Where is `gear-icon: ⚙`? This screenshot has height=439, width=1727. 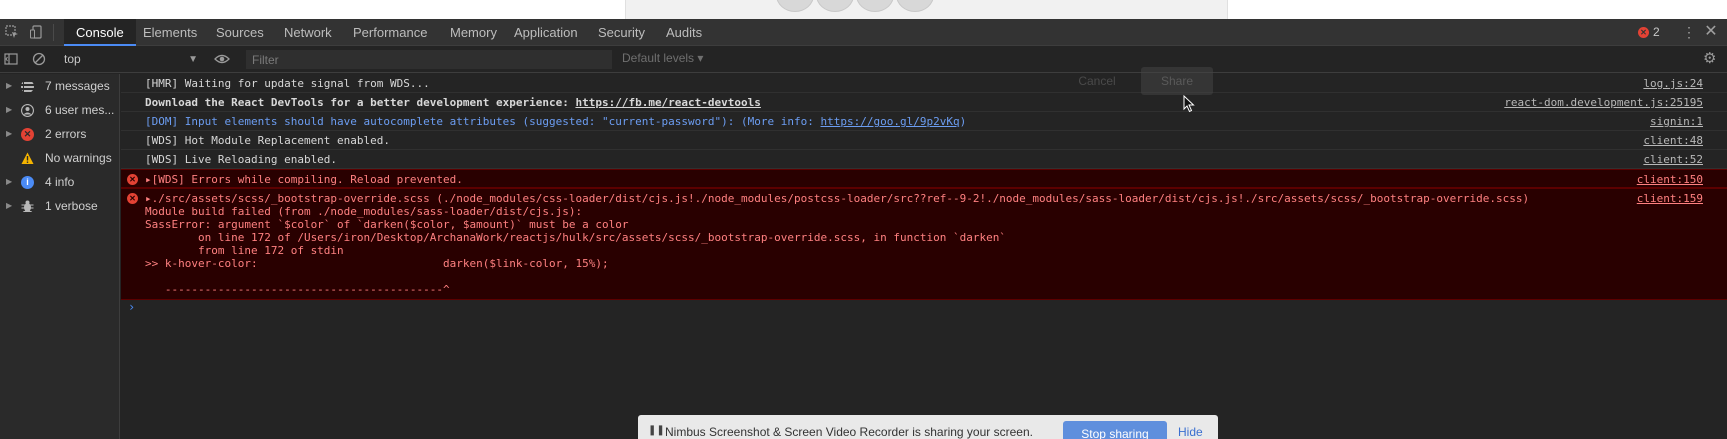
gear-icon: ⚙ is located at coordinates (1711, 59).